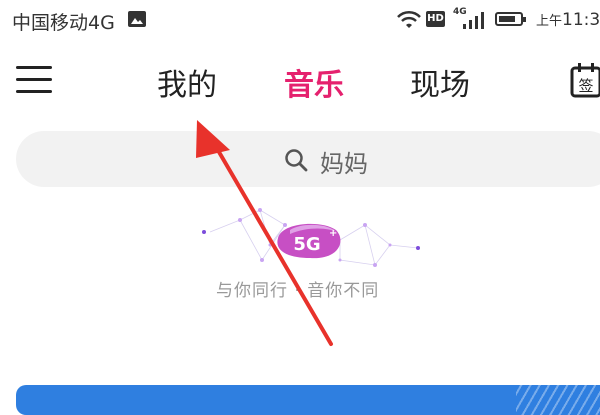  I want to click on image-icon, so click(137, 19).